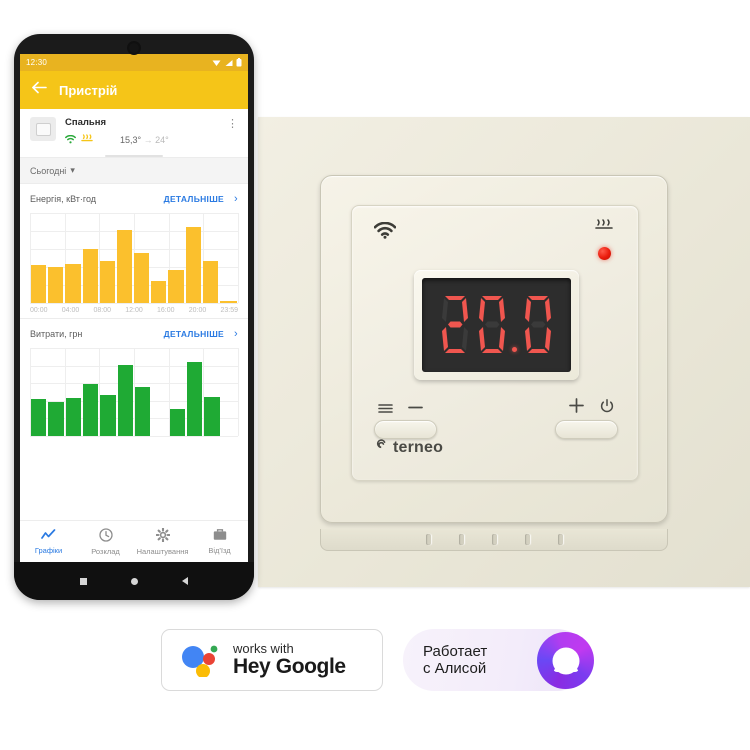  What do you see at coordinates (86, 122) in the screenshot?
I see `device-name: Спальня` at bounding box center [86, 122].